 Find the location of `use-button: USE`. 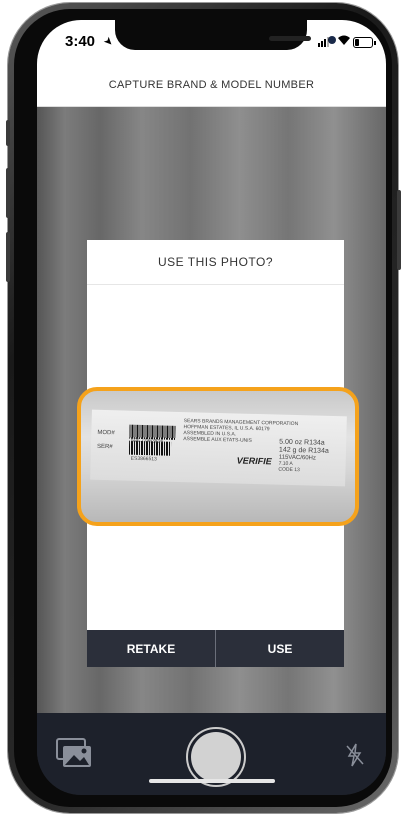

use-button: USE is located at coordinates (280, 648).